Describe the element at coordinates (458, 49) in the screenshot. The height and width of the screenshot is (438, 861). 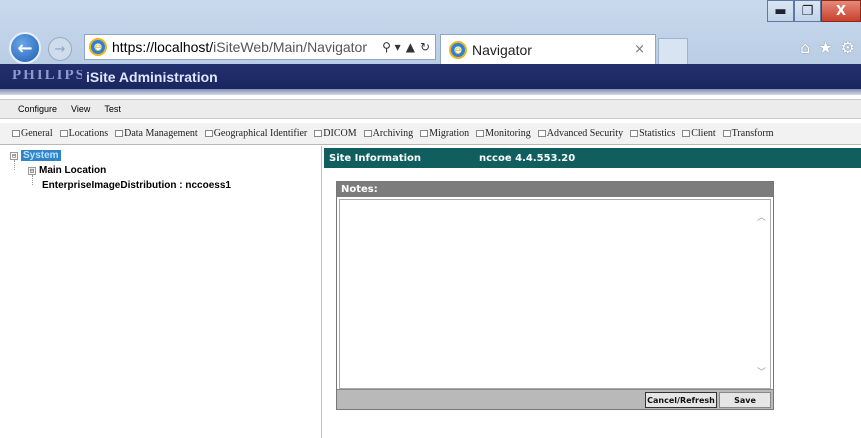
I see `tab-favicon-icon: e` at that location.